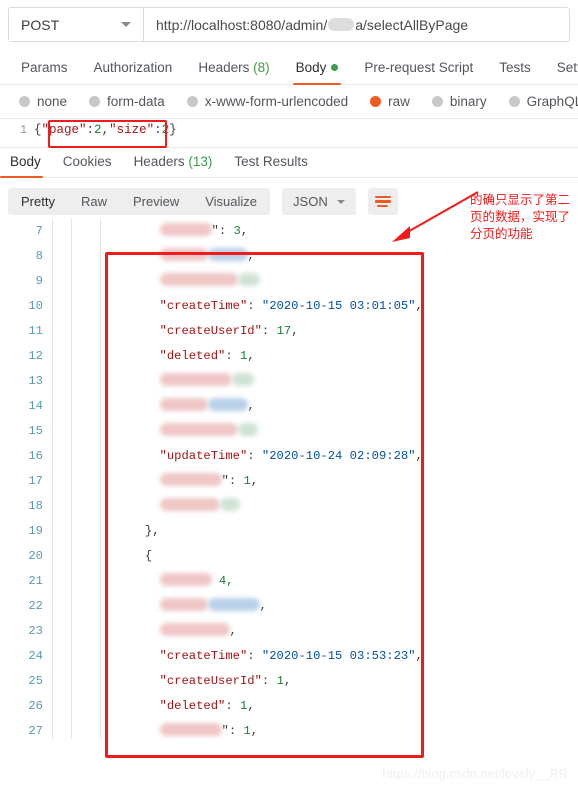  Describe the element at coordinates (339, 331) in the screenshot. I see `code-line: "createUserId": 17,` at that location.